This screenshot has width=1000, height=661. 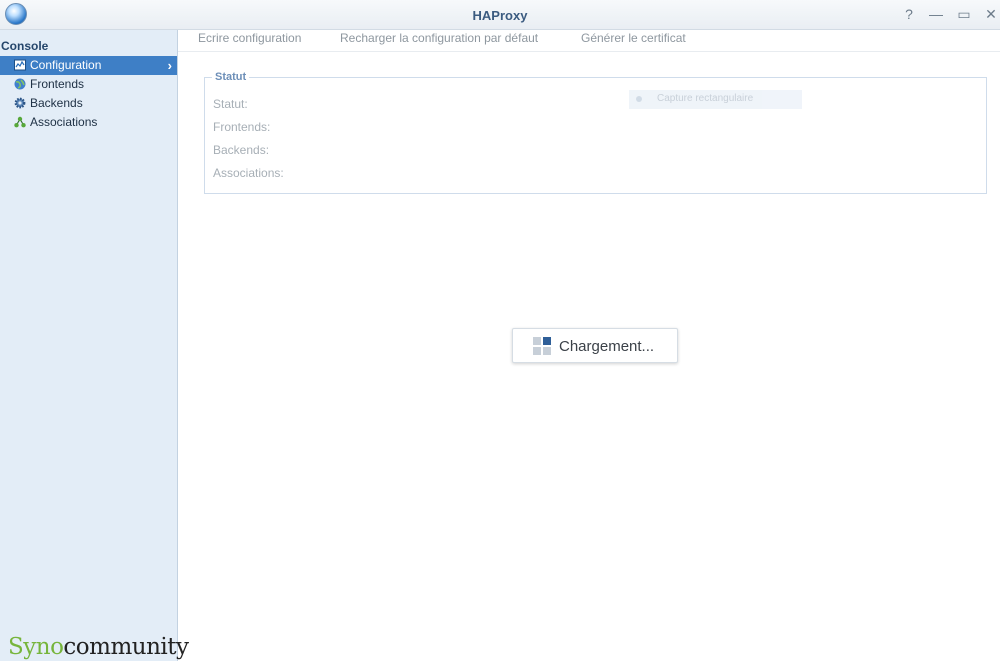 What do you see at coordinates (242, 127) in the screenshot?
I see `frontends-field-label: Frontends:` at bounding box center [242, 127].